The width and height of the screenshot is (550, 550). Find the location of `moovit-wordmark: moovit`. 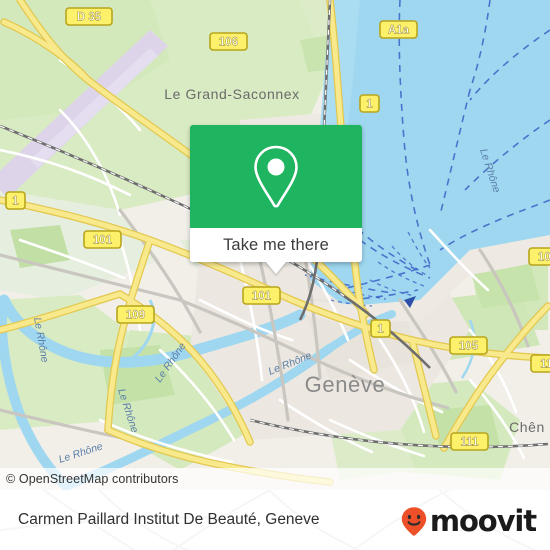

moovit-wordmark: moovit is located at coordinates (483, 521).